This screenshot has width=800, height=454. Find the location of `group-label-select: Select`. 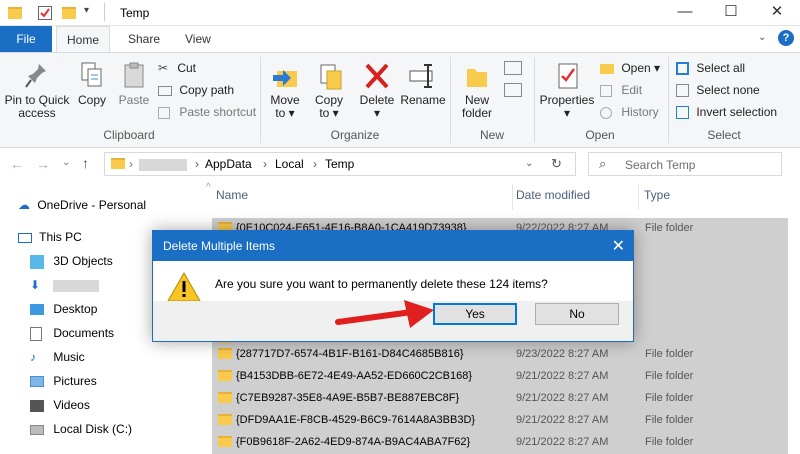

group-label-select: Select is located at coordinates (724, 135).